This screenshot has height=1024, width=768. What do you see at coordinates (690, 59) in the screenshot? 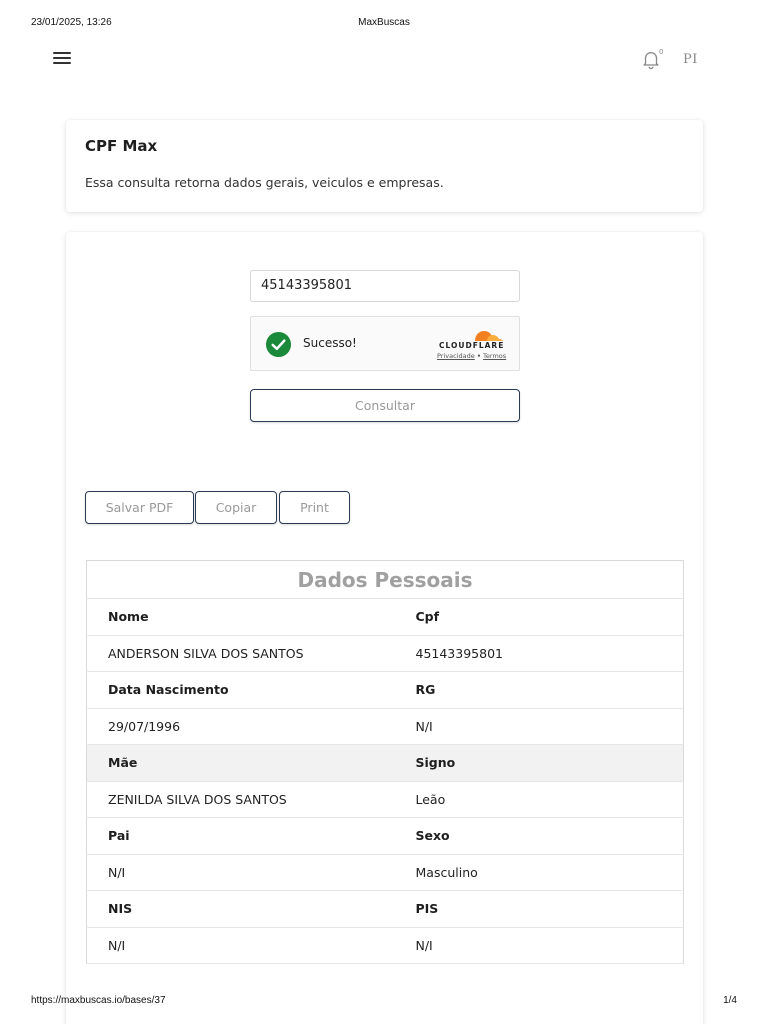
I see `user-avatar: PI` at bounding box center [690, 59].